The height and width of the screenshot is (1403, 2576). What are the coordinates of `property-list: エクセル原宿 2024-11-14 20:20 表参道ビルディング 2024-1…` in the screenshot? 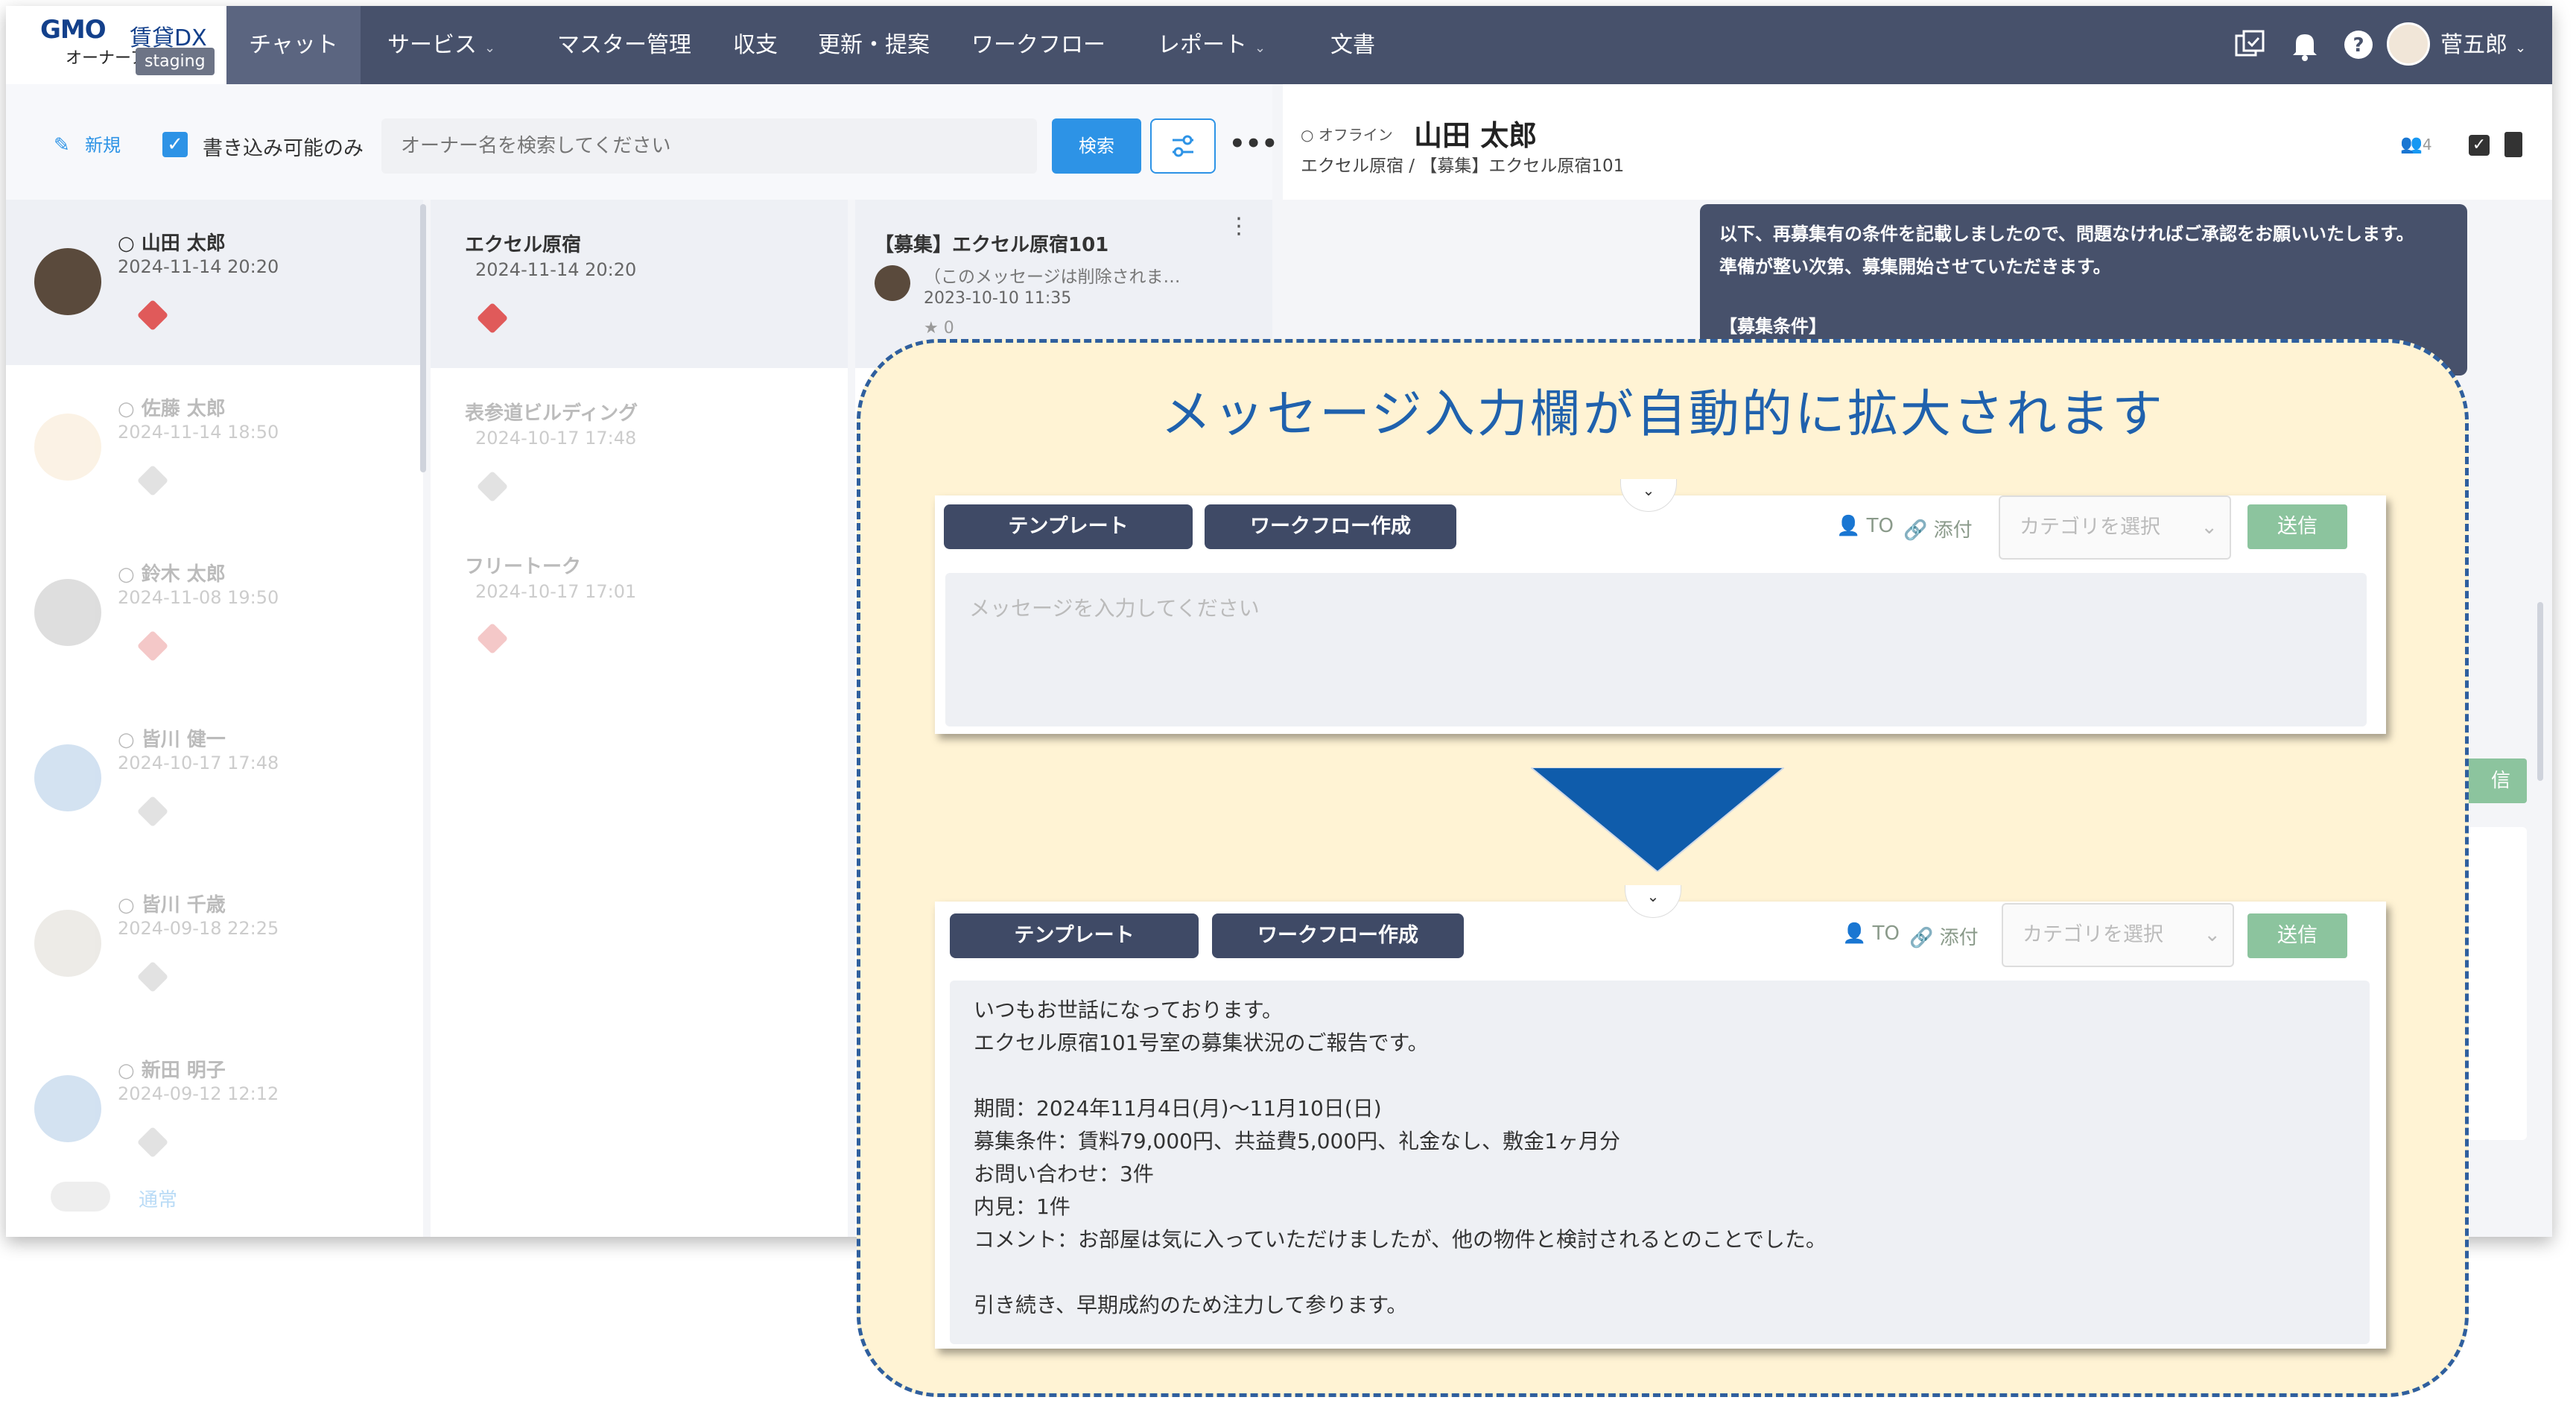 It's located at (640, 718).